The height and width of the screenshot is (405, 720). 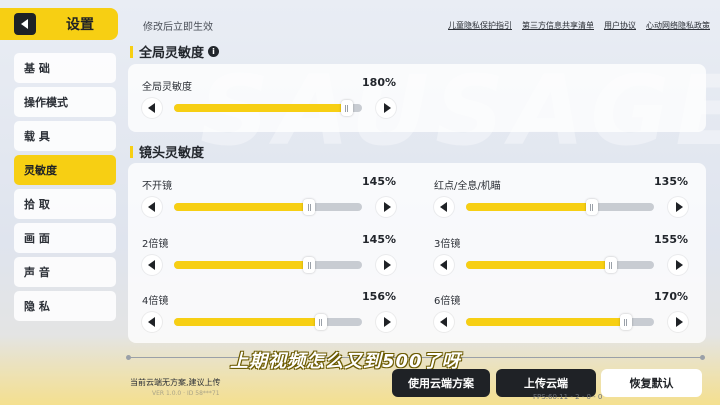 I want to click on link-third-party-sharing: 第三方信息共享清单, so click(x=558, y=25).